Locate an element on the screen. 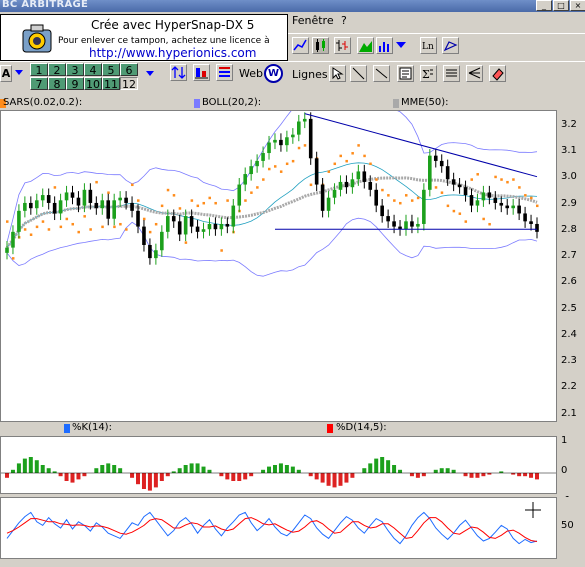  font-a-icon: A is located at coordinates (6, 73).